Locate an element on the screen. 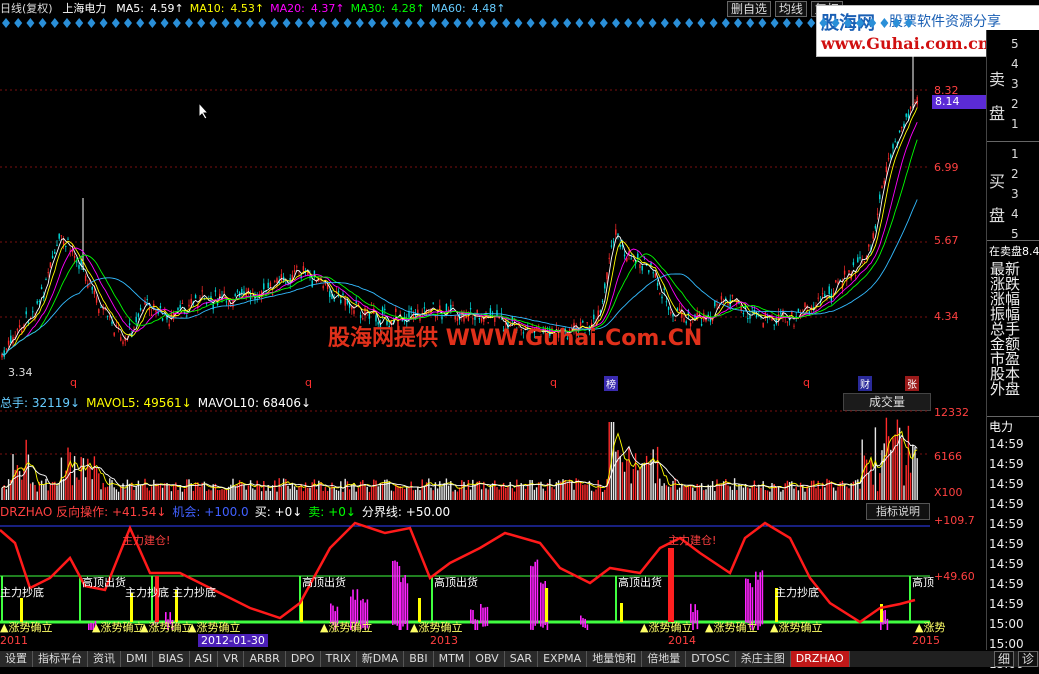  tab-2: 资讯 is located at coordinates (104, 659).